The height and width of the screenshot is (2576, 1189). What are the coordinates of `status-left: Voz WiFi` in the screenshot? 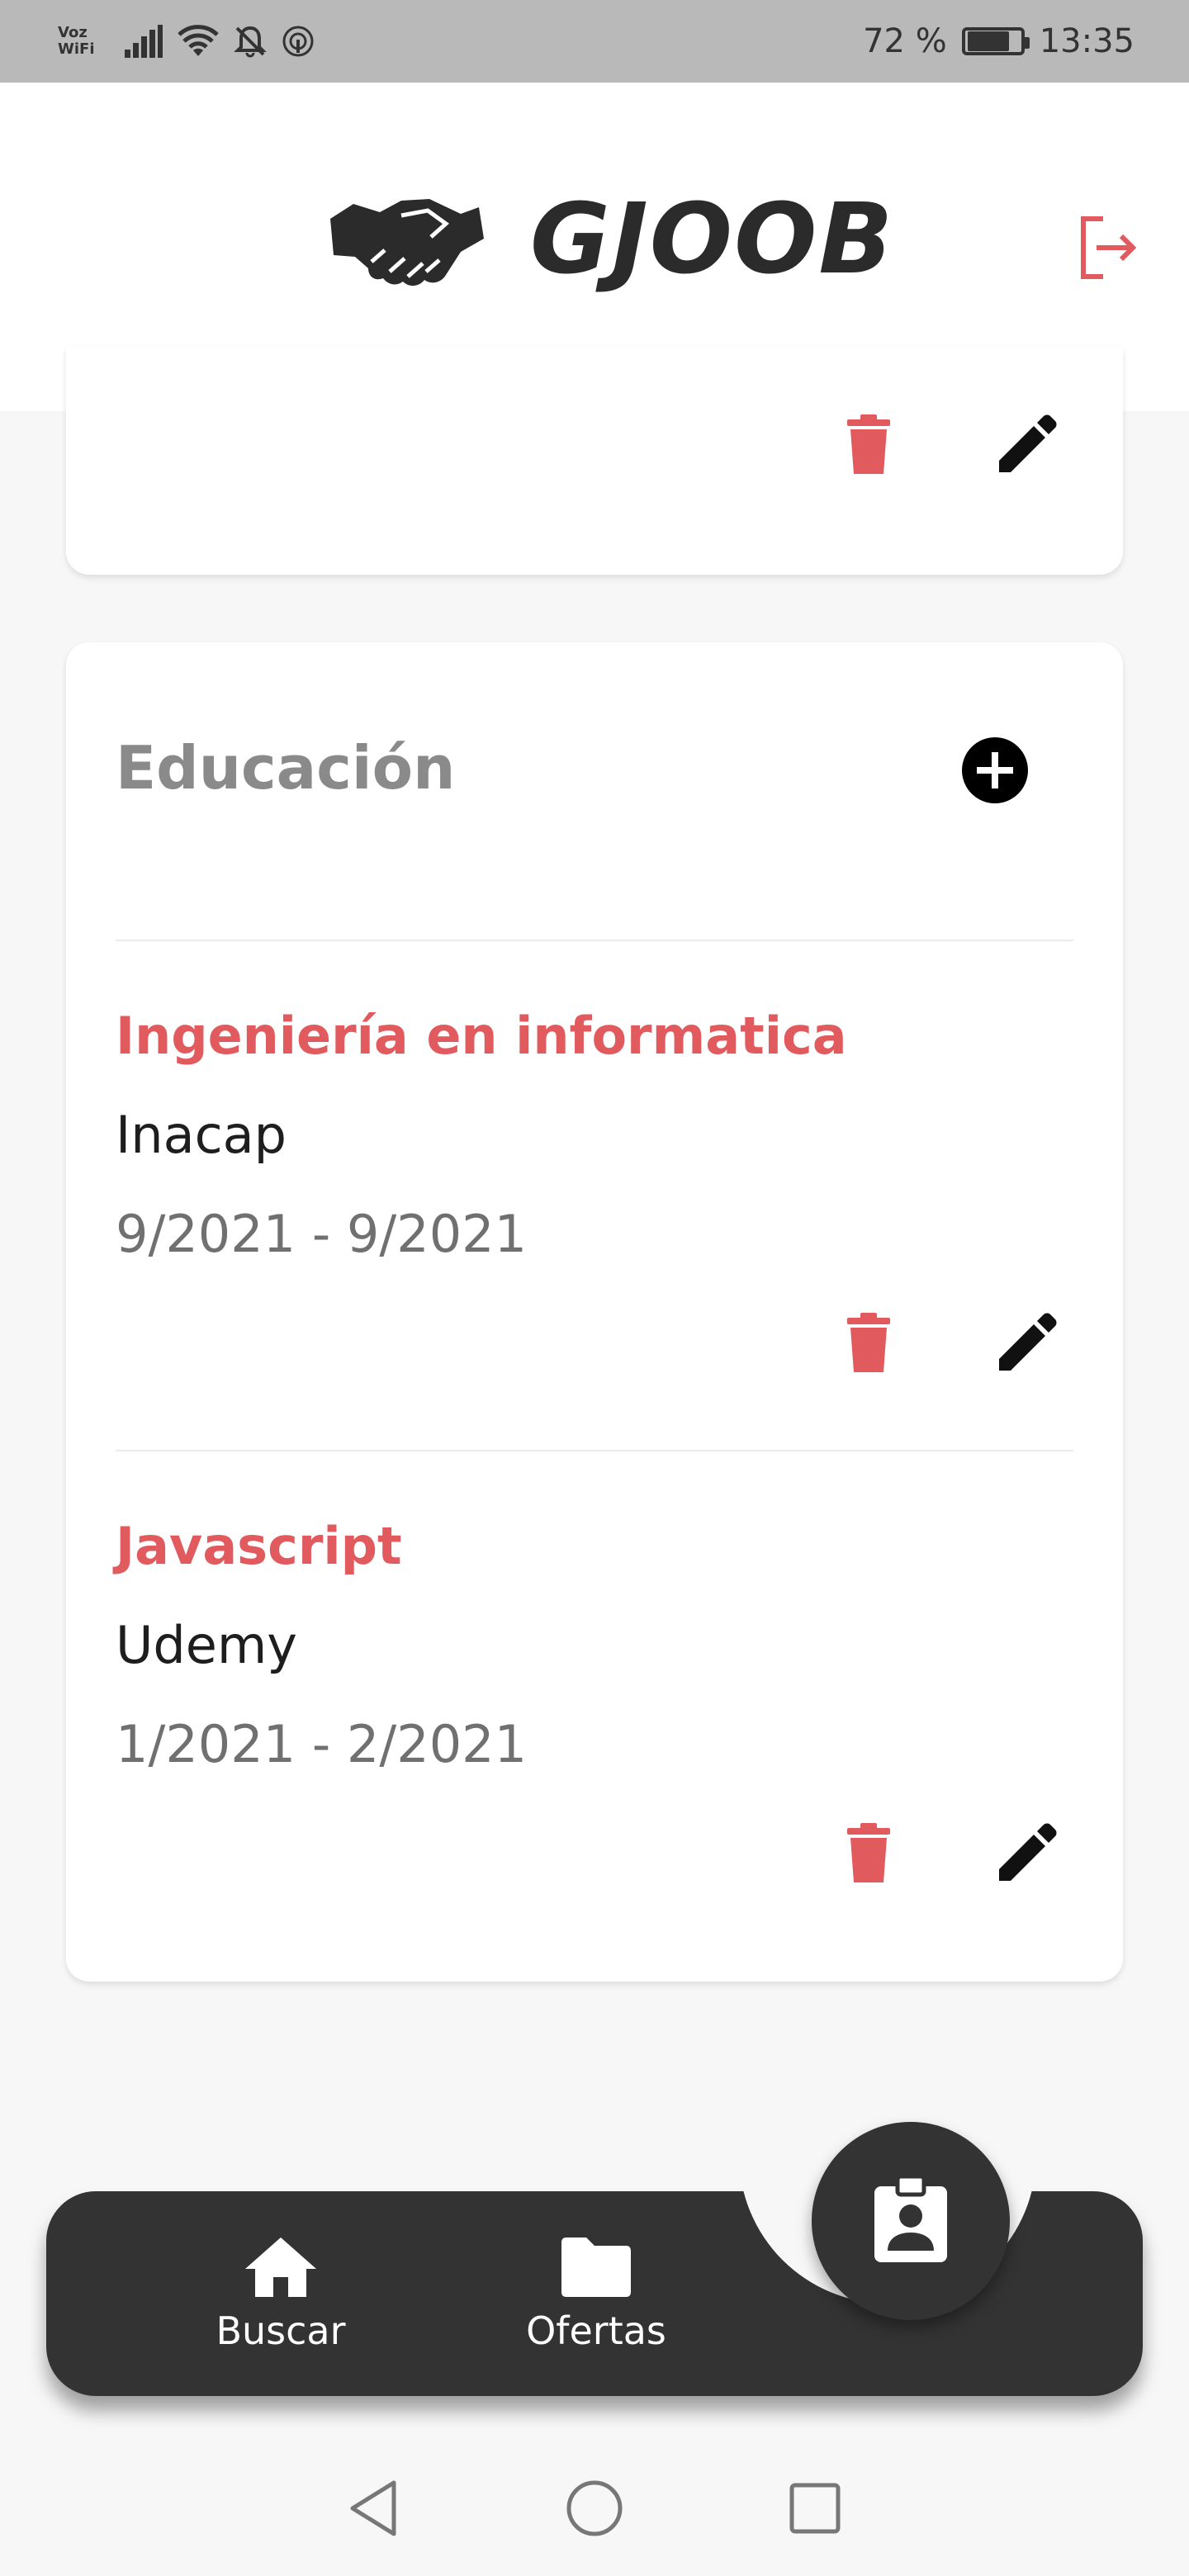 It's located at (186, 41).